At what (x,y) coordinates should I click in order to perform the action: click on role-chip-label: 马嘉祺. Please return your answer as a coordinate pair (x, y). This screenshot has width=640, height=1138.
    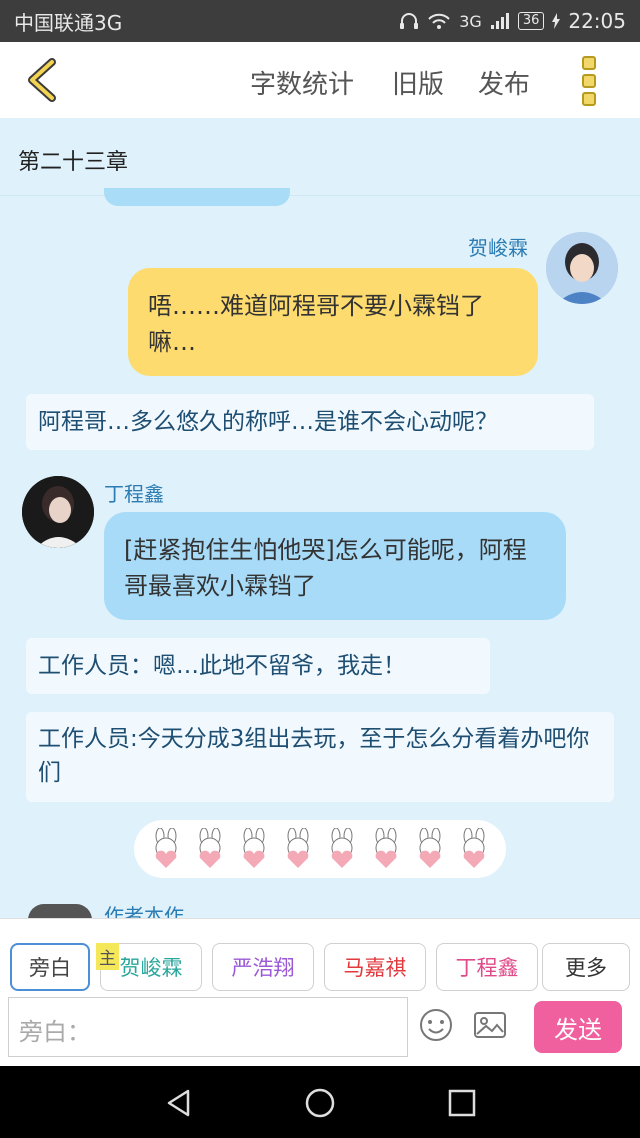
    Looking at the image, I should click on (375, 968).